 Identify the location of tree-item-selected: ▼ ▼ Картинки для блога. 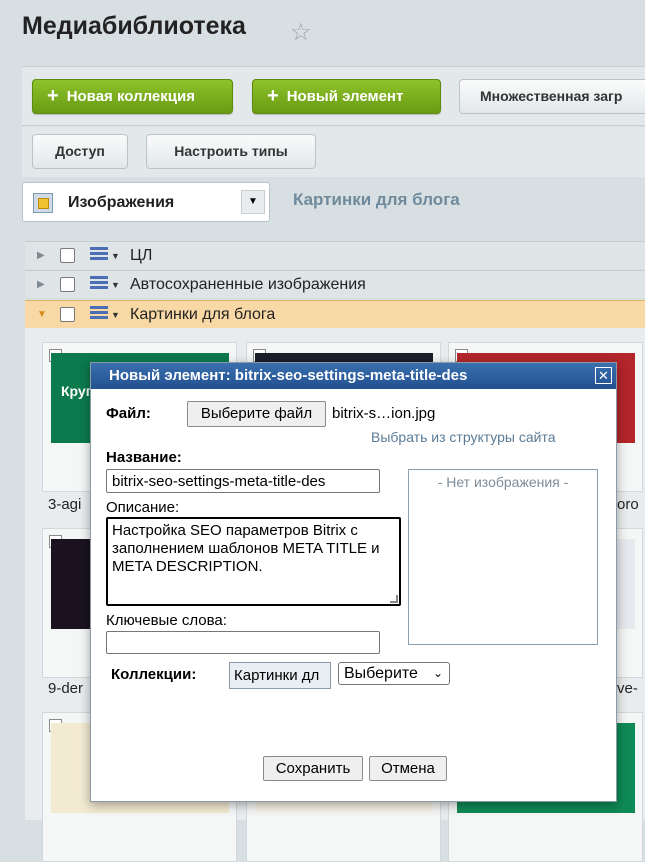
(335, 314).